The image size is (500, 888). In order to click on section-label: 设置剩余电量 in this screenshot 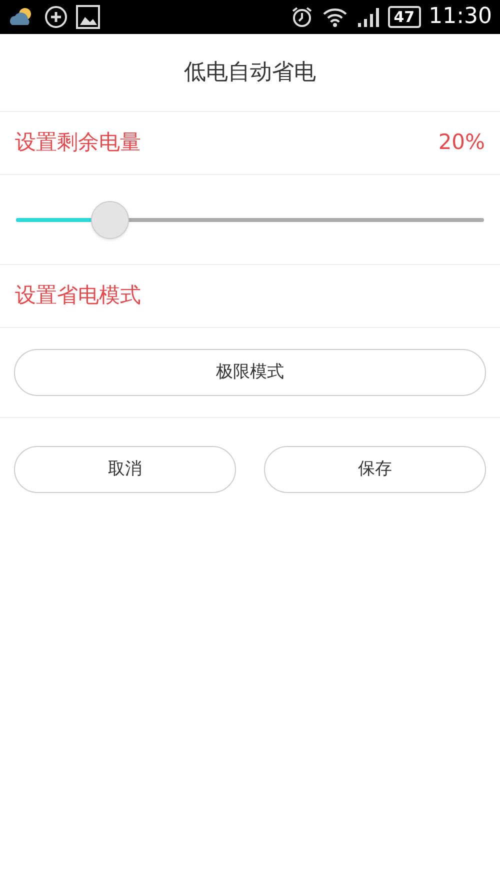, I will do `click(78, 142)`.